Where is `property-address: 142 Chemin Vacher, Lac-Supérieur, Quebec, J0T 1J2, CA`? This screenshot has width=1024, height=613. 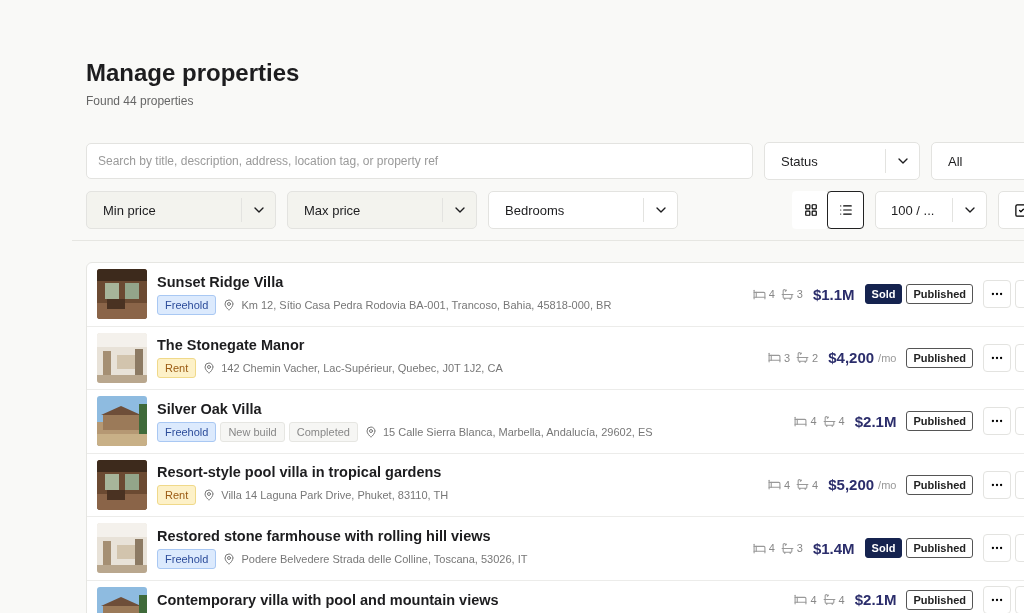 property-address: 142 Chemin Vacher, Lac-Supérieur, Quebec, J0T 1J2, CA is located at coordinates (362, 368).